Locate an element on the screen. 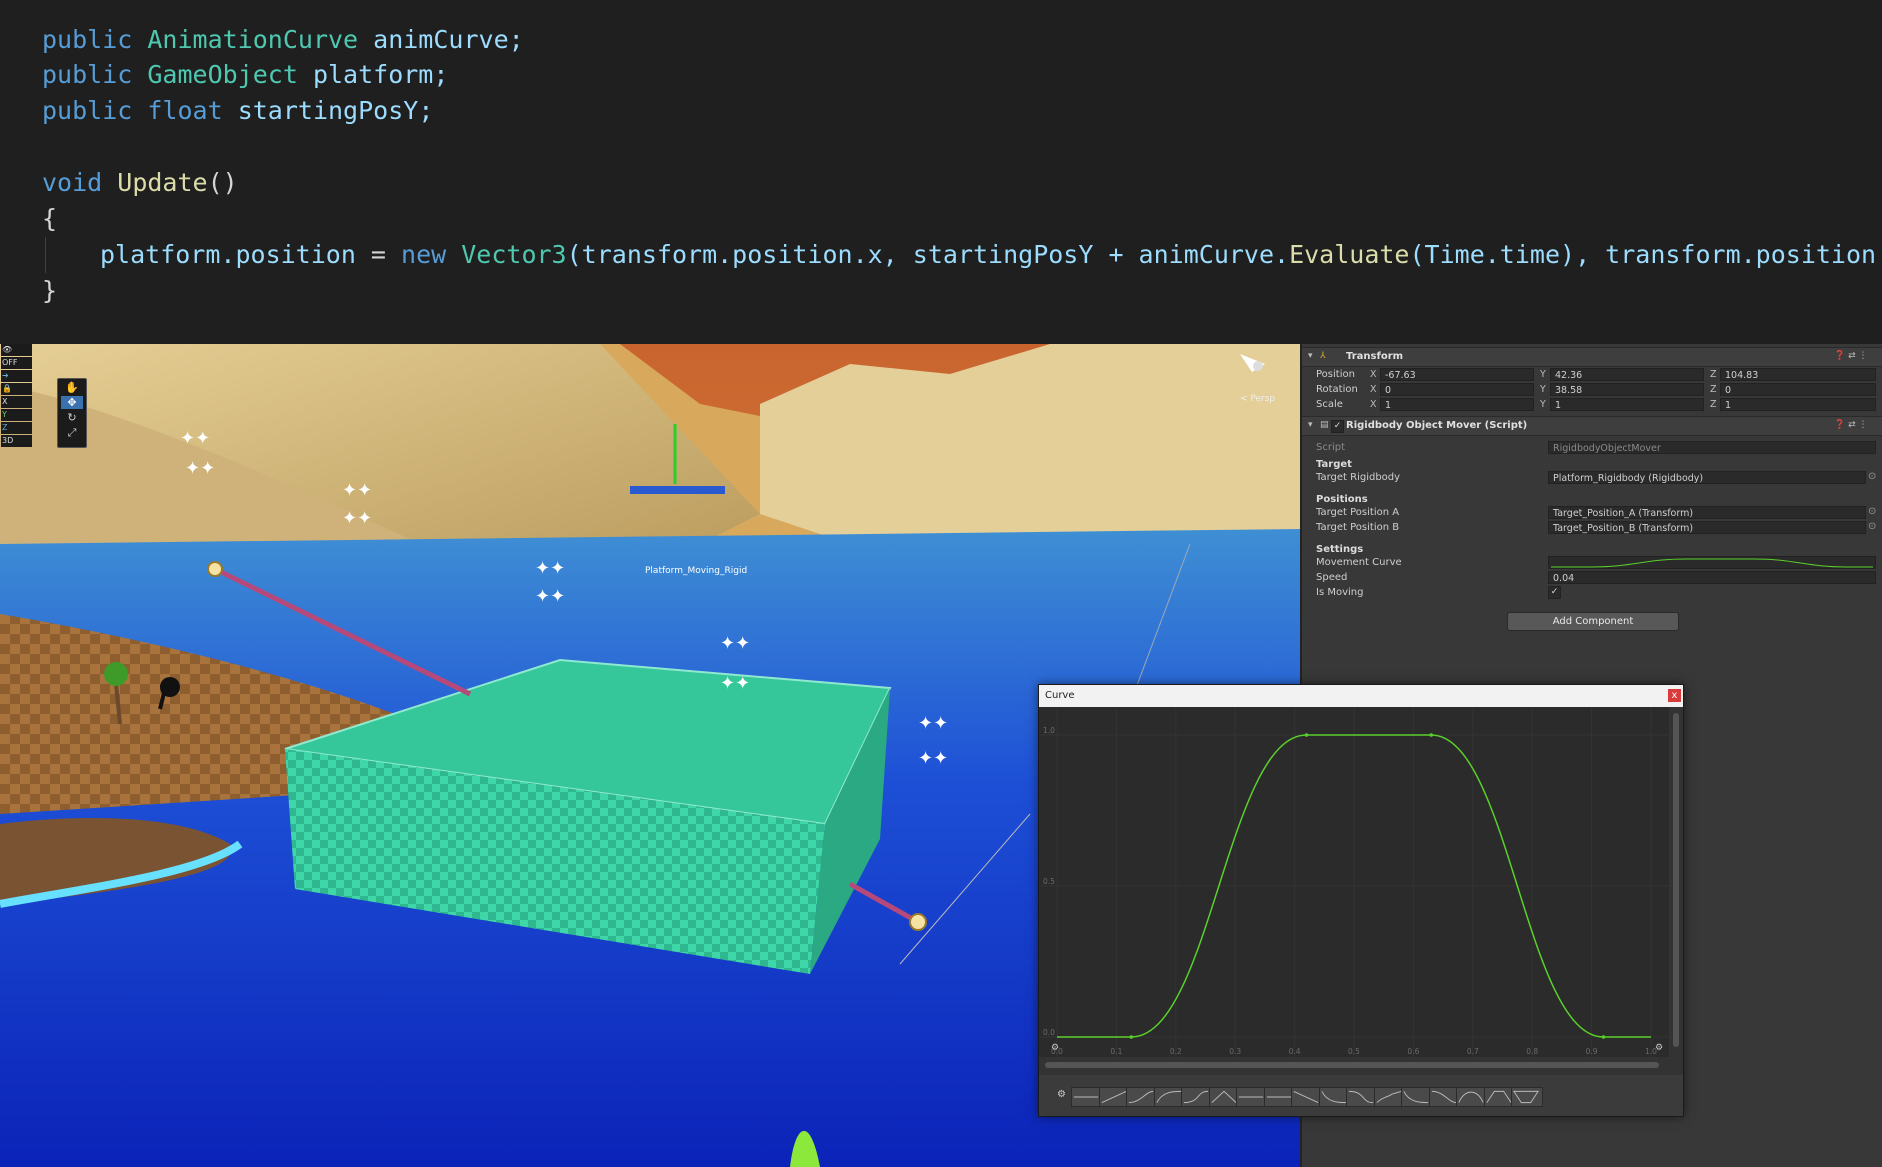 Image resolution: width=1882 pixels, height=1167 pixels. transform-header: ▾ ⅄ Transform ❓ ⇄ ⋮ is located at coordinates (1592, 357).